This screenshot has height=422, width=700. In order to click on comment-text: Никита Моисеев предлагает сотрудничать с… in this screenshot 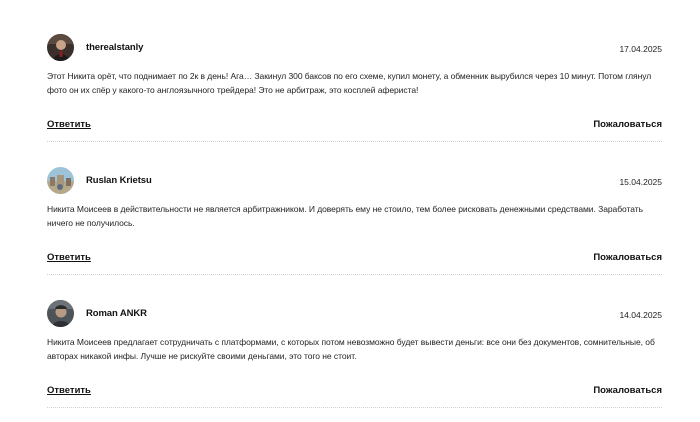, I will do `click(351, 349)`.